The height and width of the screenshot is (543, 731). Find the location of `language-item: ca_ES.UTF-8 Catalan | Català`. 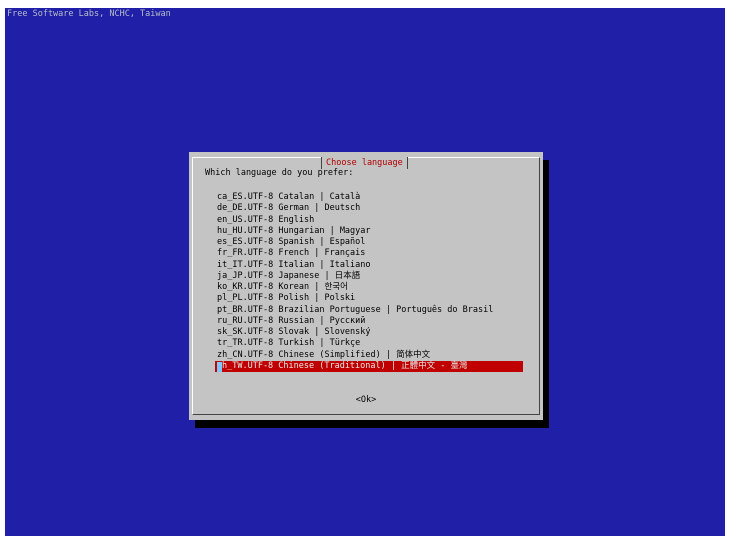

language-item: ca_ES.UTF-8 Catalan | Català is located at coordinates (369, 197).